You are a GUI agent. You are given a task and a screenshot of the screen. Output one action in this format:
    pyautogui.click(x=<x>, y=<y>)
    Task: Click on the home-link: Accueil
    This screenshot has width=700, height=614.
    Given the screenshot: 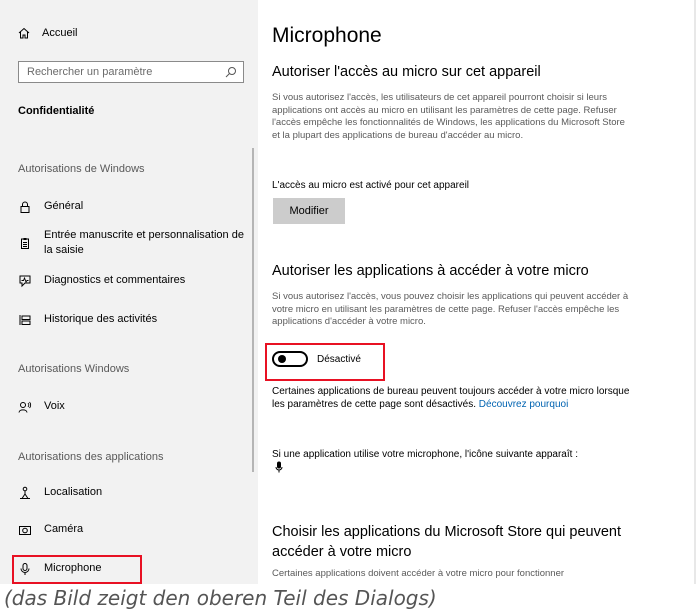 What is the action you would take?
    pyautogui.click(x=47, y=33)
    